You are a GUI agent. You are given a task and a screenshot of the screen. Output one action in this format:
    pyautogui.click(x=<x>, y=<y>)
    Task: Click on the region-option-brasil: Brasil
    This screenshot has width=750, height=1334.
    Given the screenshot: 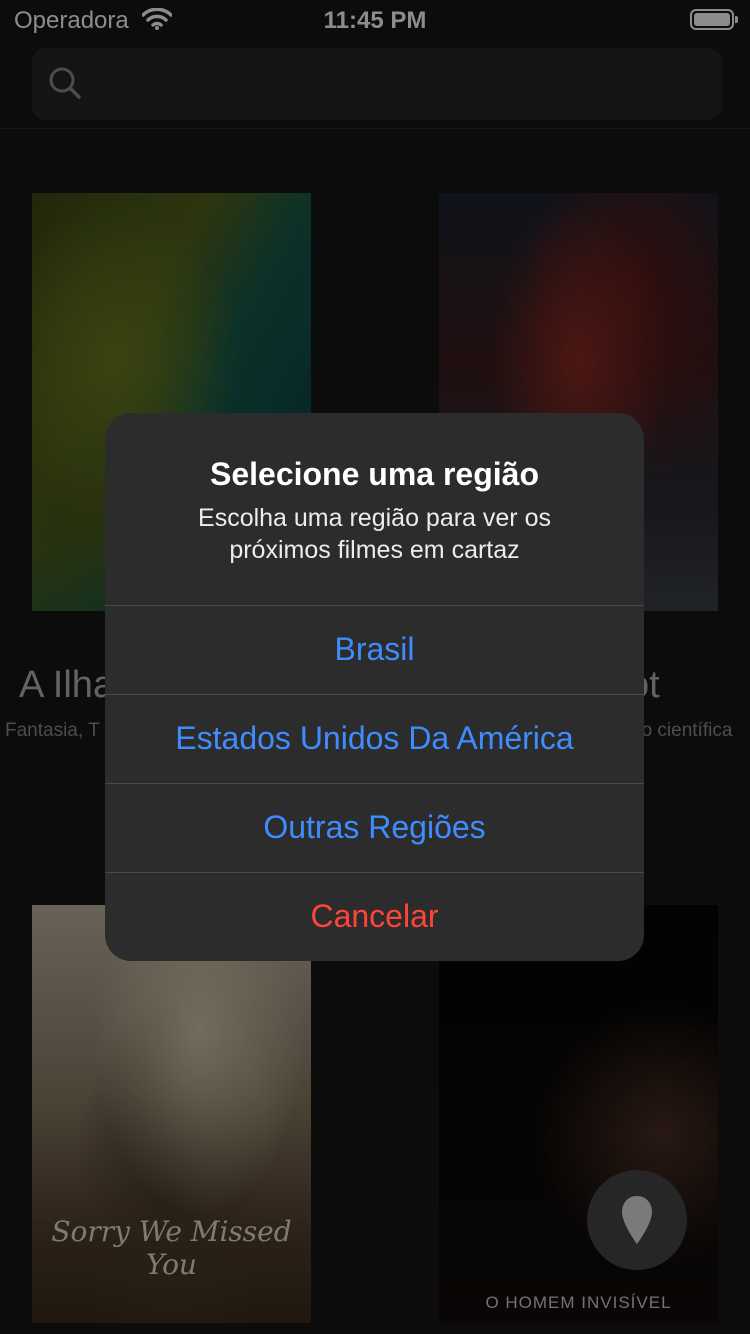 What is the action you would take?
    pyautogui.click(x=374, y=649)
    